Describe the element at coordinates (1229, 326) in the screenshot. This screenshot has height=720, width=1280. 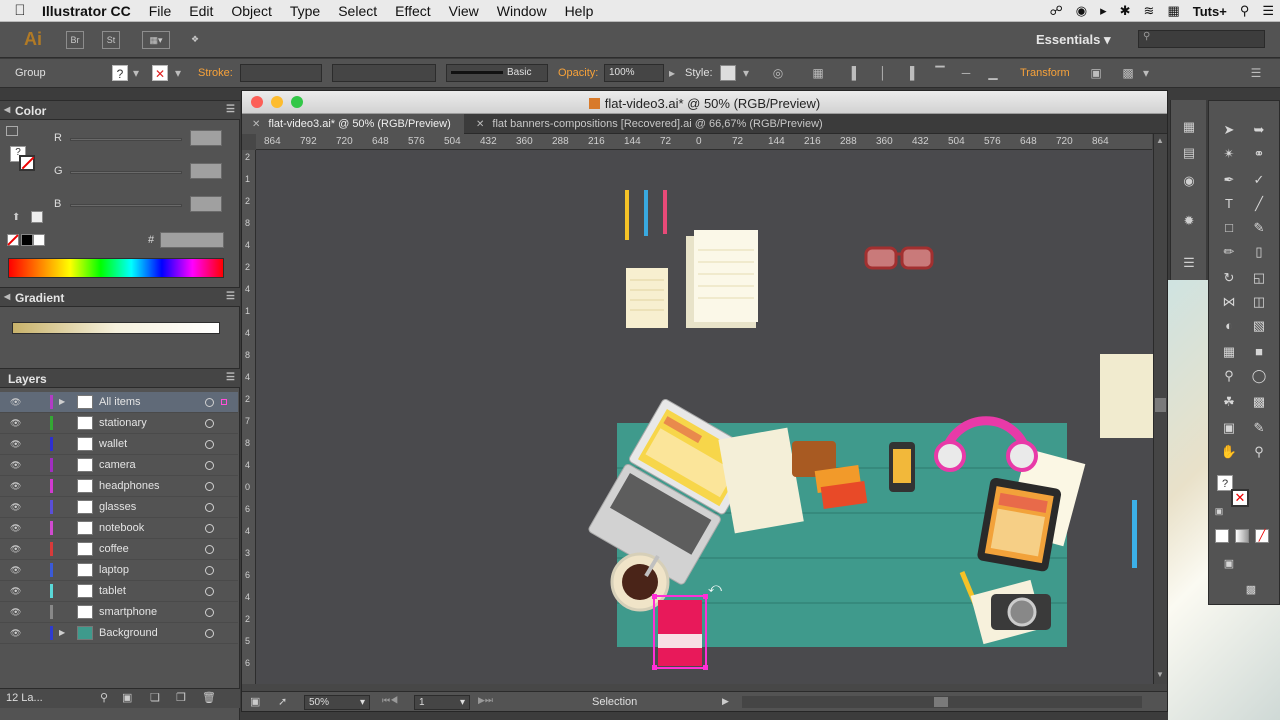
I see `shape-builder-tool-icon: ◐` at that location.